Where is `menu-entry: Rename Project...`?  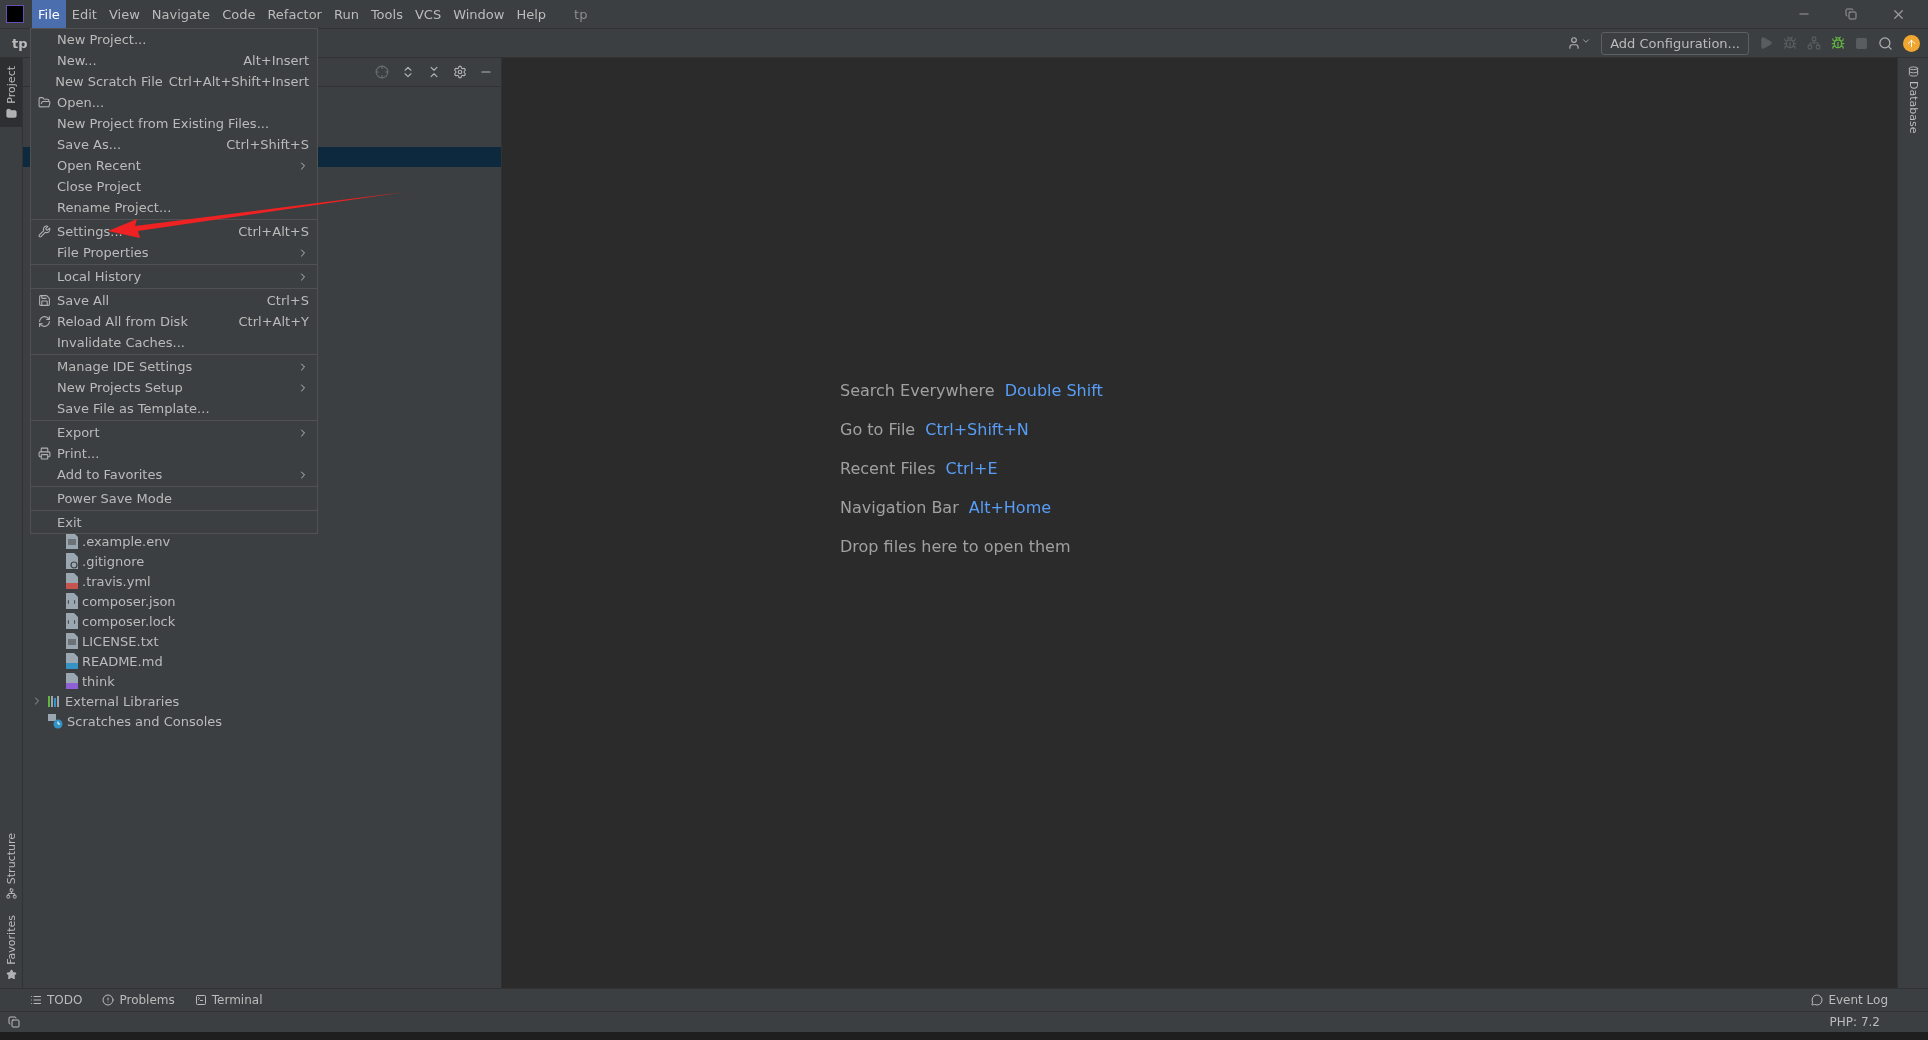
menu-entry: Rename Project... is located at coordinates (174, 207).